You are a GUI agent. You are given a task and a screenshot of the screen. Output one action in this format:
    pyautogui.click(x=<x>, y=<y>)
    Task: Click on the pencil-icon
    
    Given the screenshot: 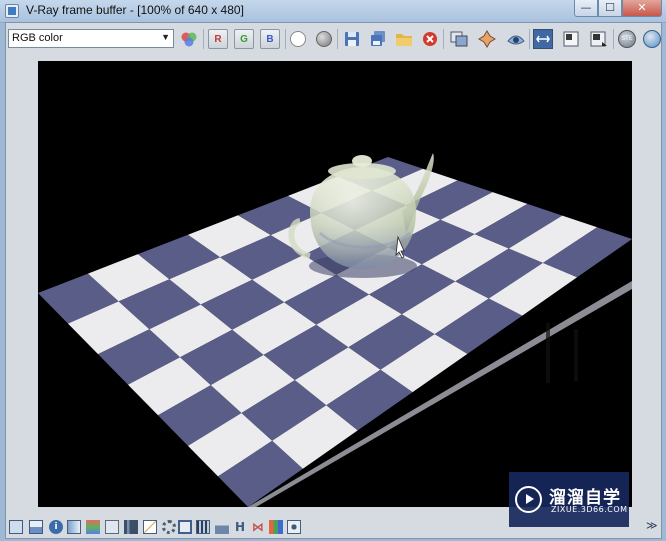 What is the action you would take?
    pyautogui.click(x=112, y=527)
    